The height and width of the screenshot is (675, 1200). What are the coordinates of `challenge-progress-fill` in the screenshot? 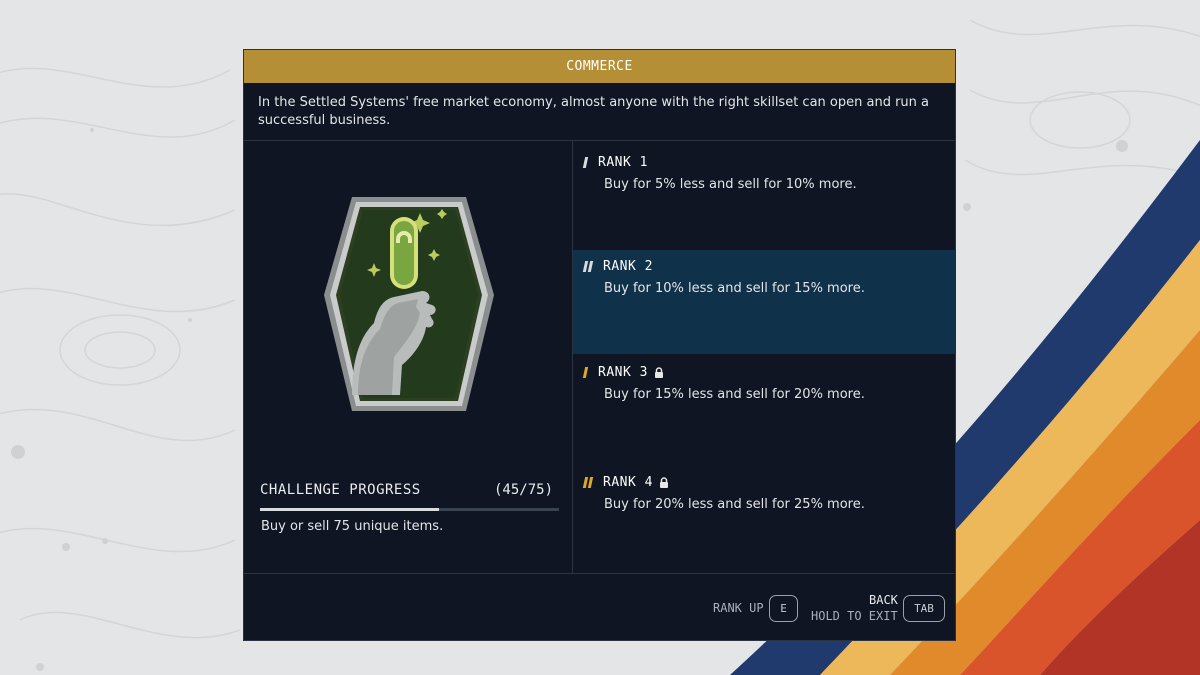 It's located at (350, 509).